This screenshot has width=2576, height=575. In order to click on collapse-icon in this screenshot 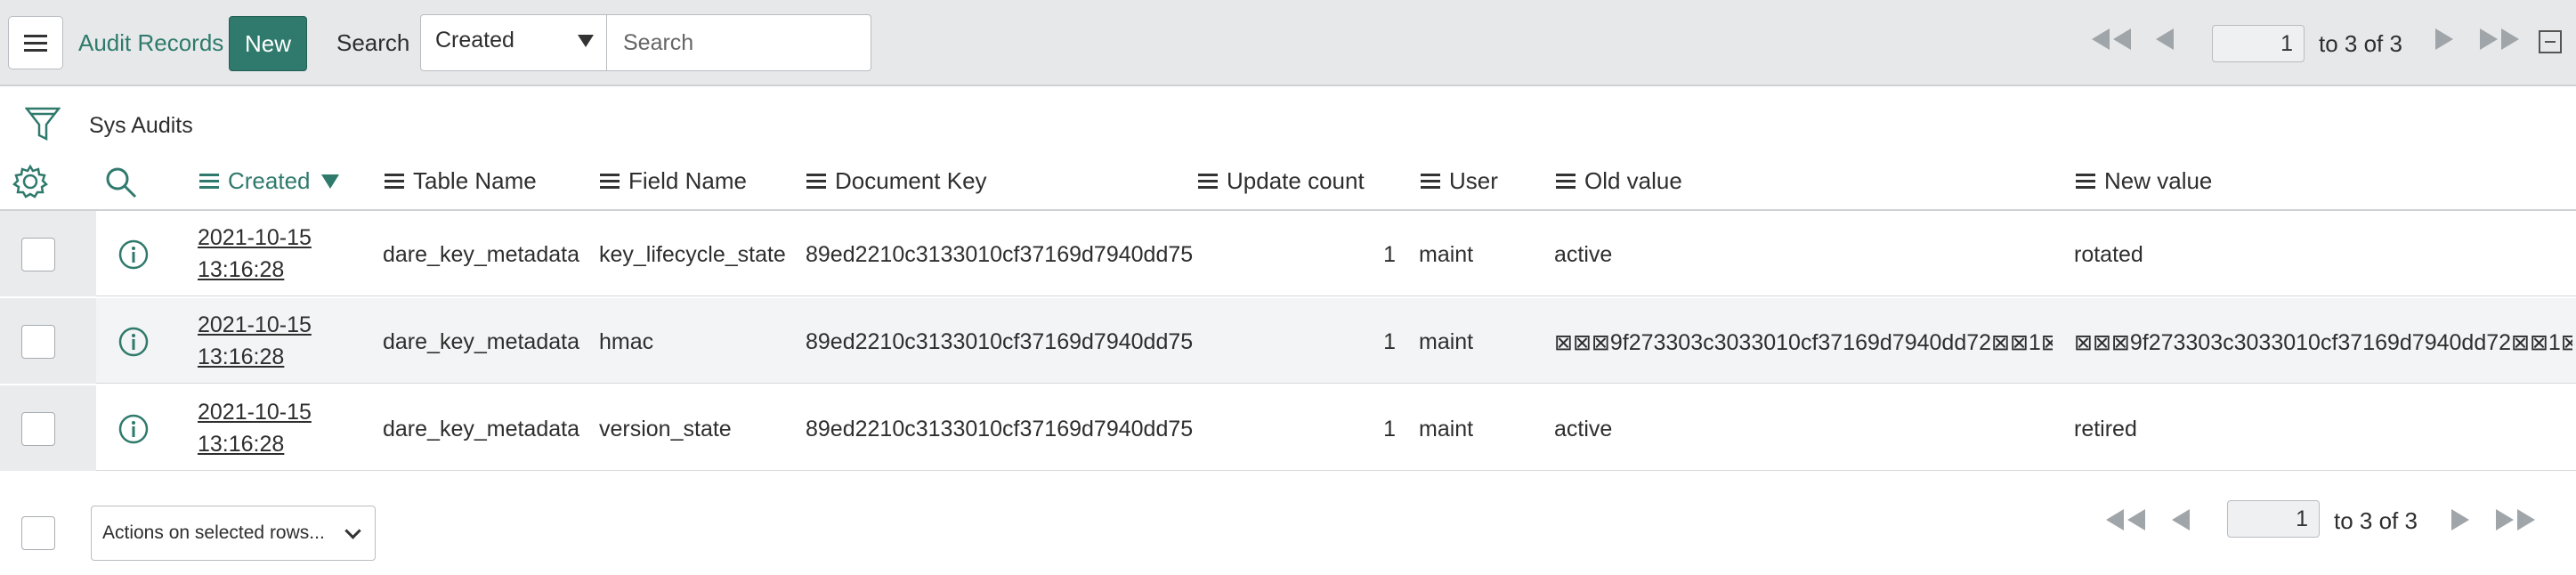, I will do `click(2550, 41)`.